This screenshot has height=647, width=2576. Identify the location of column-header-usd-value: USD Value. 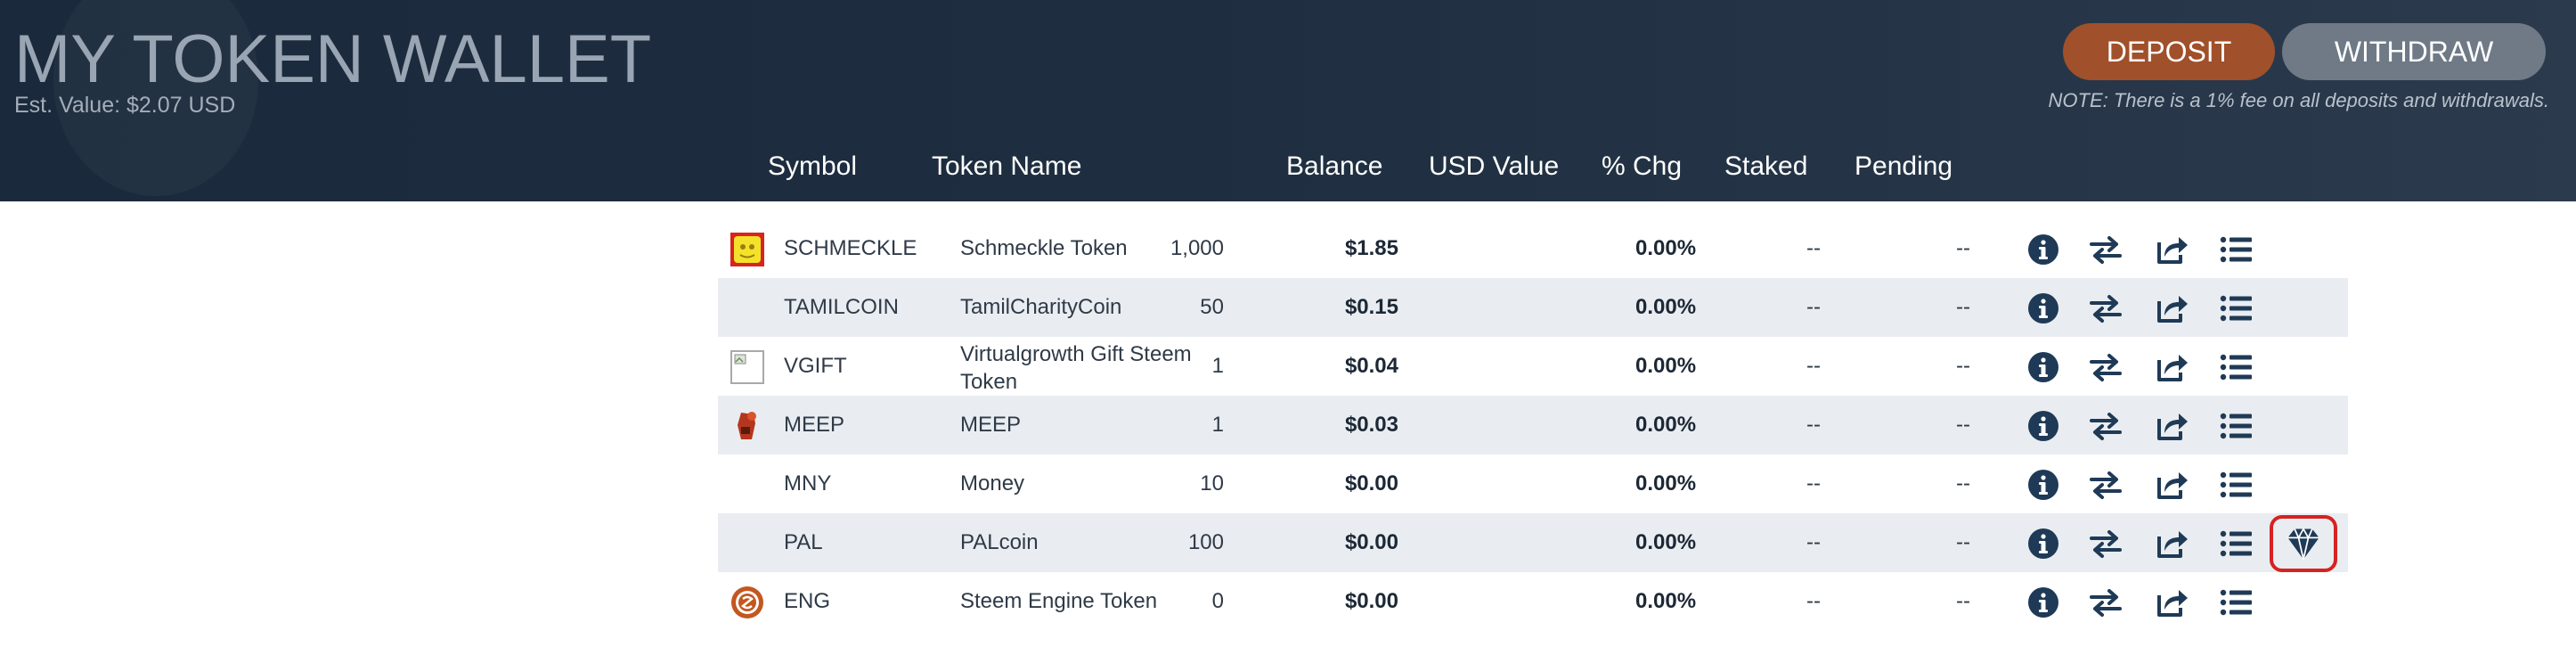
(1494, 167).